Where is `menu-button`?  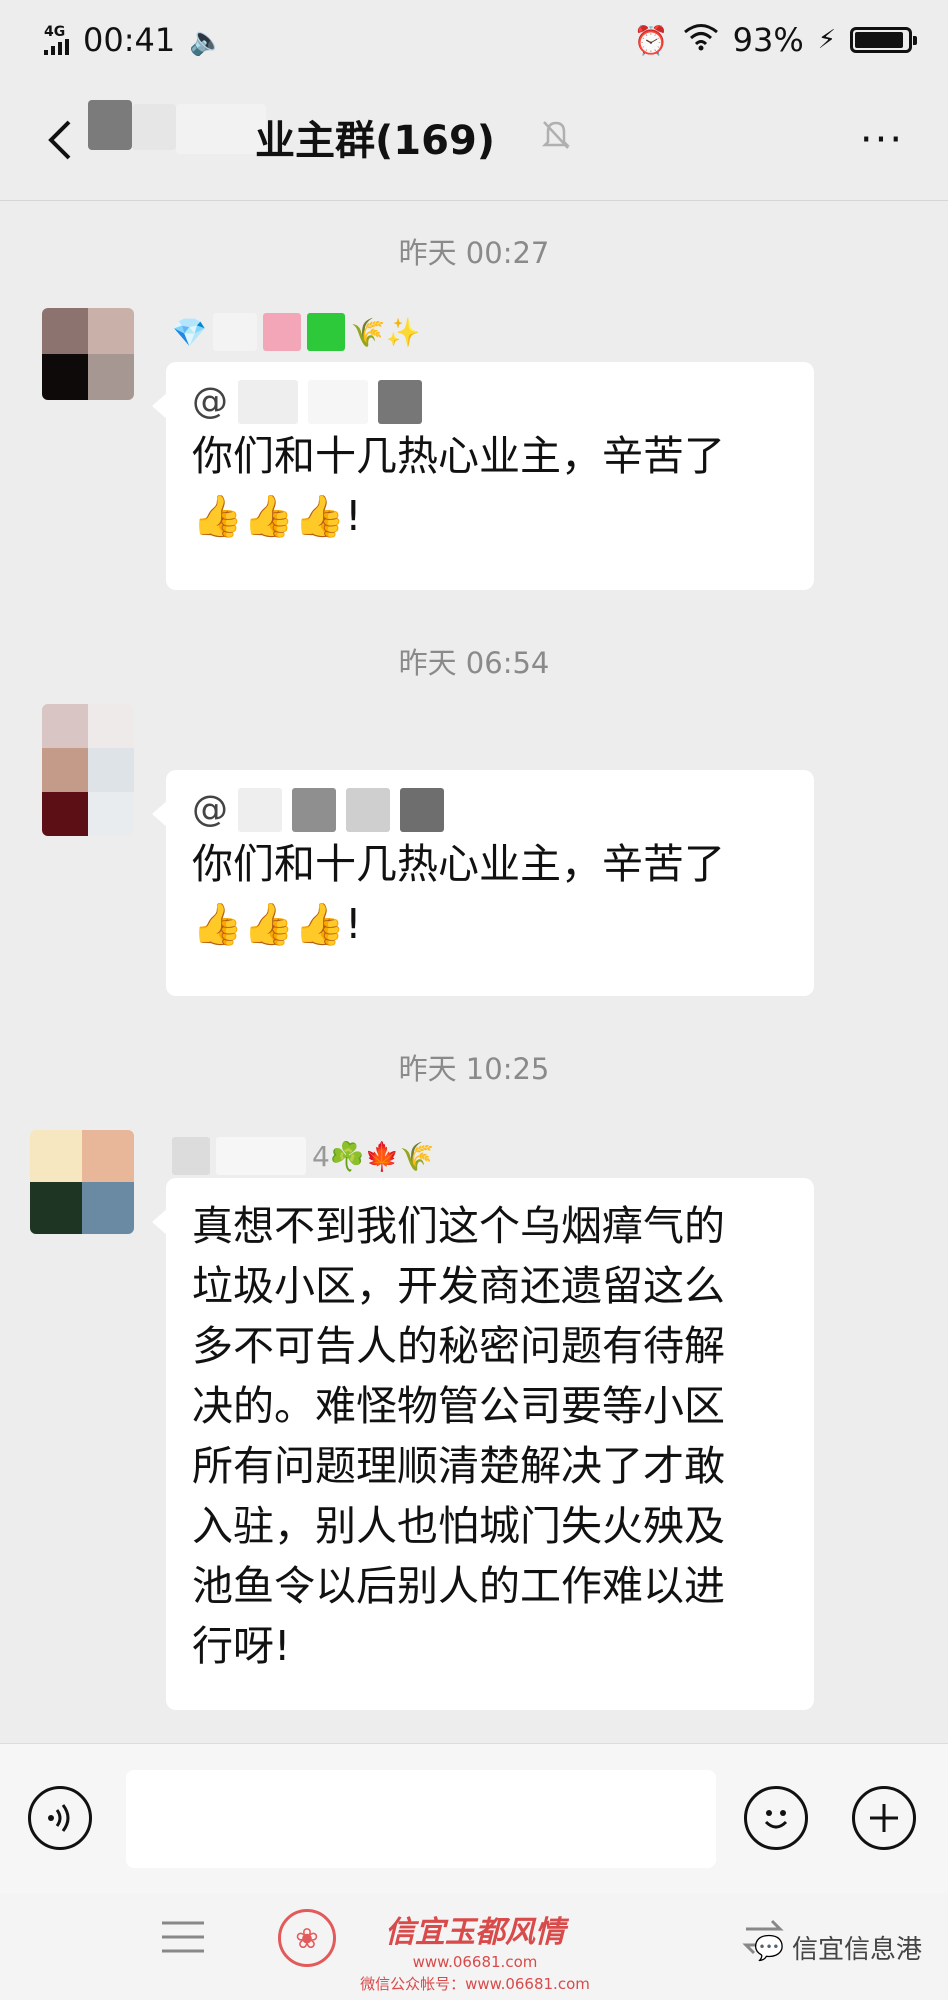
menu-button is located at coordinates (183, 1942).